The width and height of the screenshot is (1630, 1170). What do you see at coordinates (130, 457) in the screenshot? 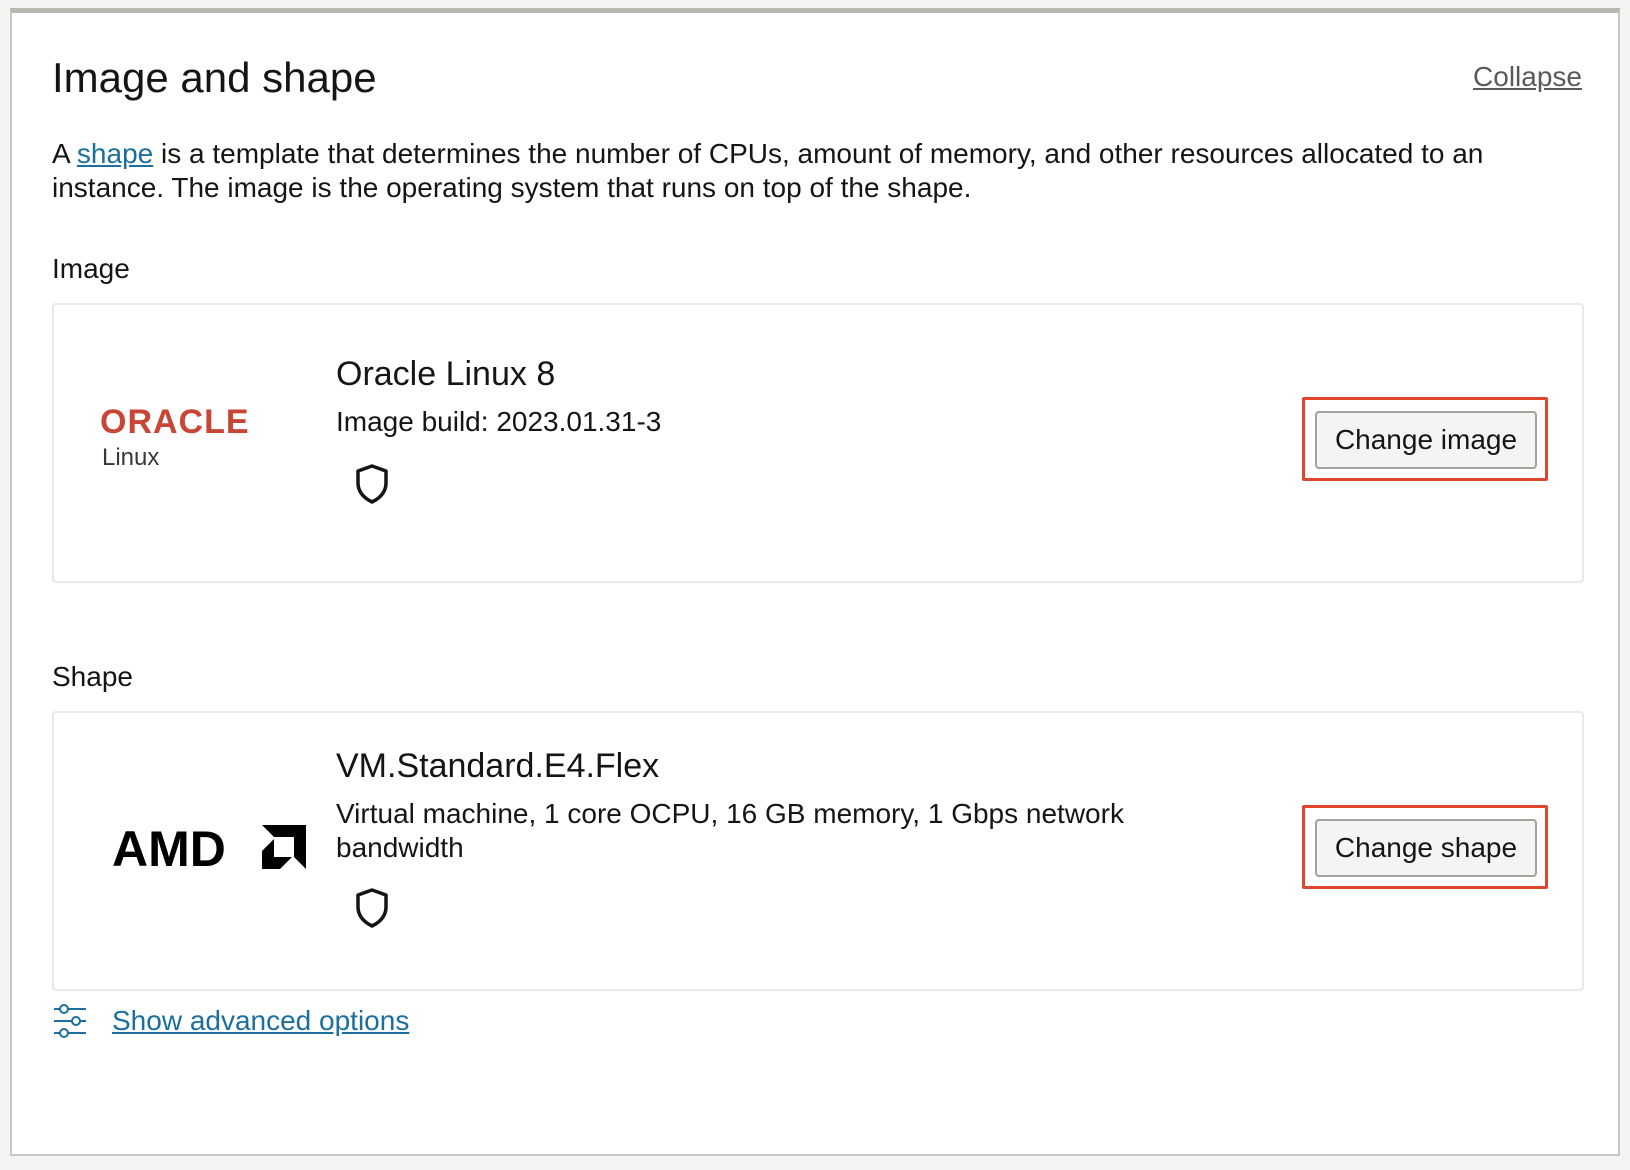
I see `linux-logo-wordmark: Linux` at bounding box center [130, 457].